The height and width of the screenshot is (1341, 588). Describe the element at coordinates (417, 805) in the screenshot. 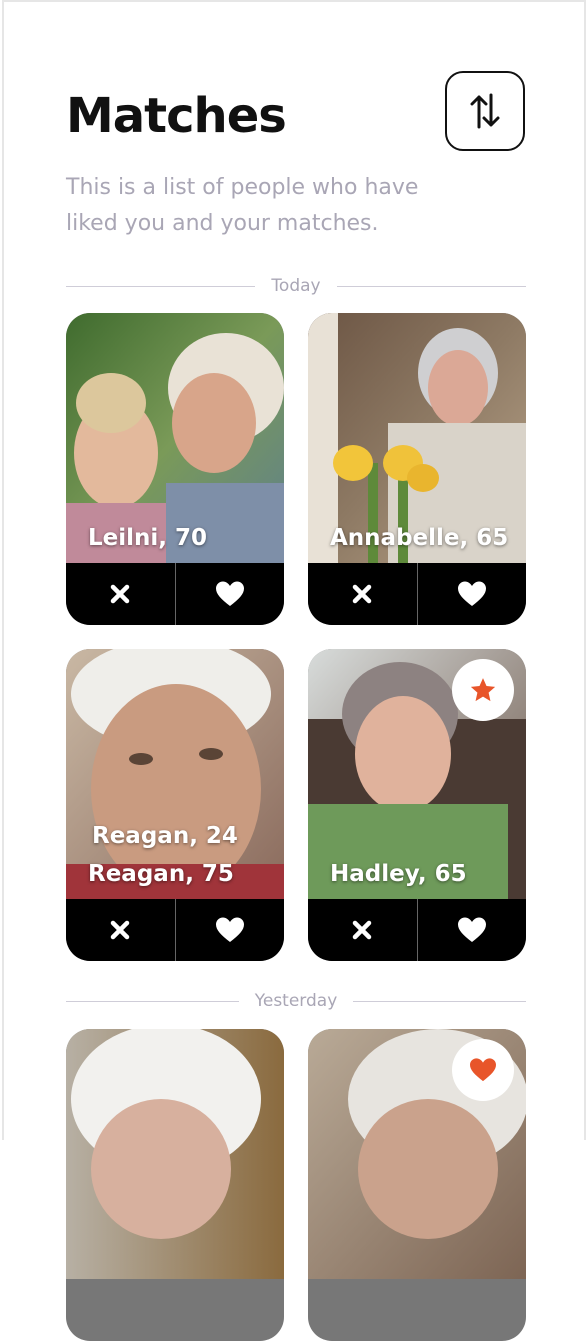

I see `match-card: Hadley, 65` at that location.